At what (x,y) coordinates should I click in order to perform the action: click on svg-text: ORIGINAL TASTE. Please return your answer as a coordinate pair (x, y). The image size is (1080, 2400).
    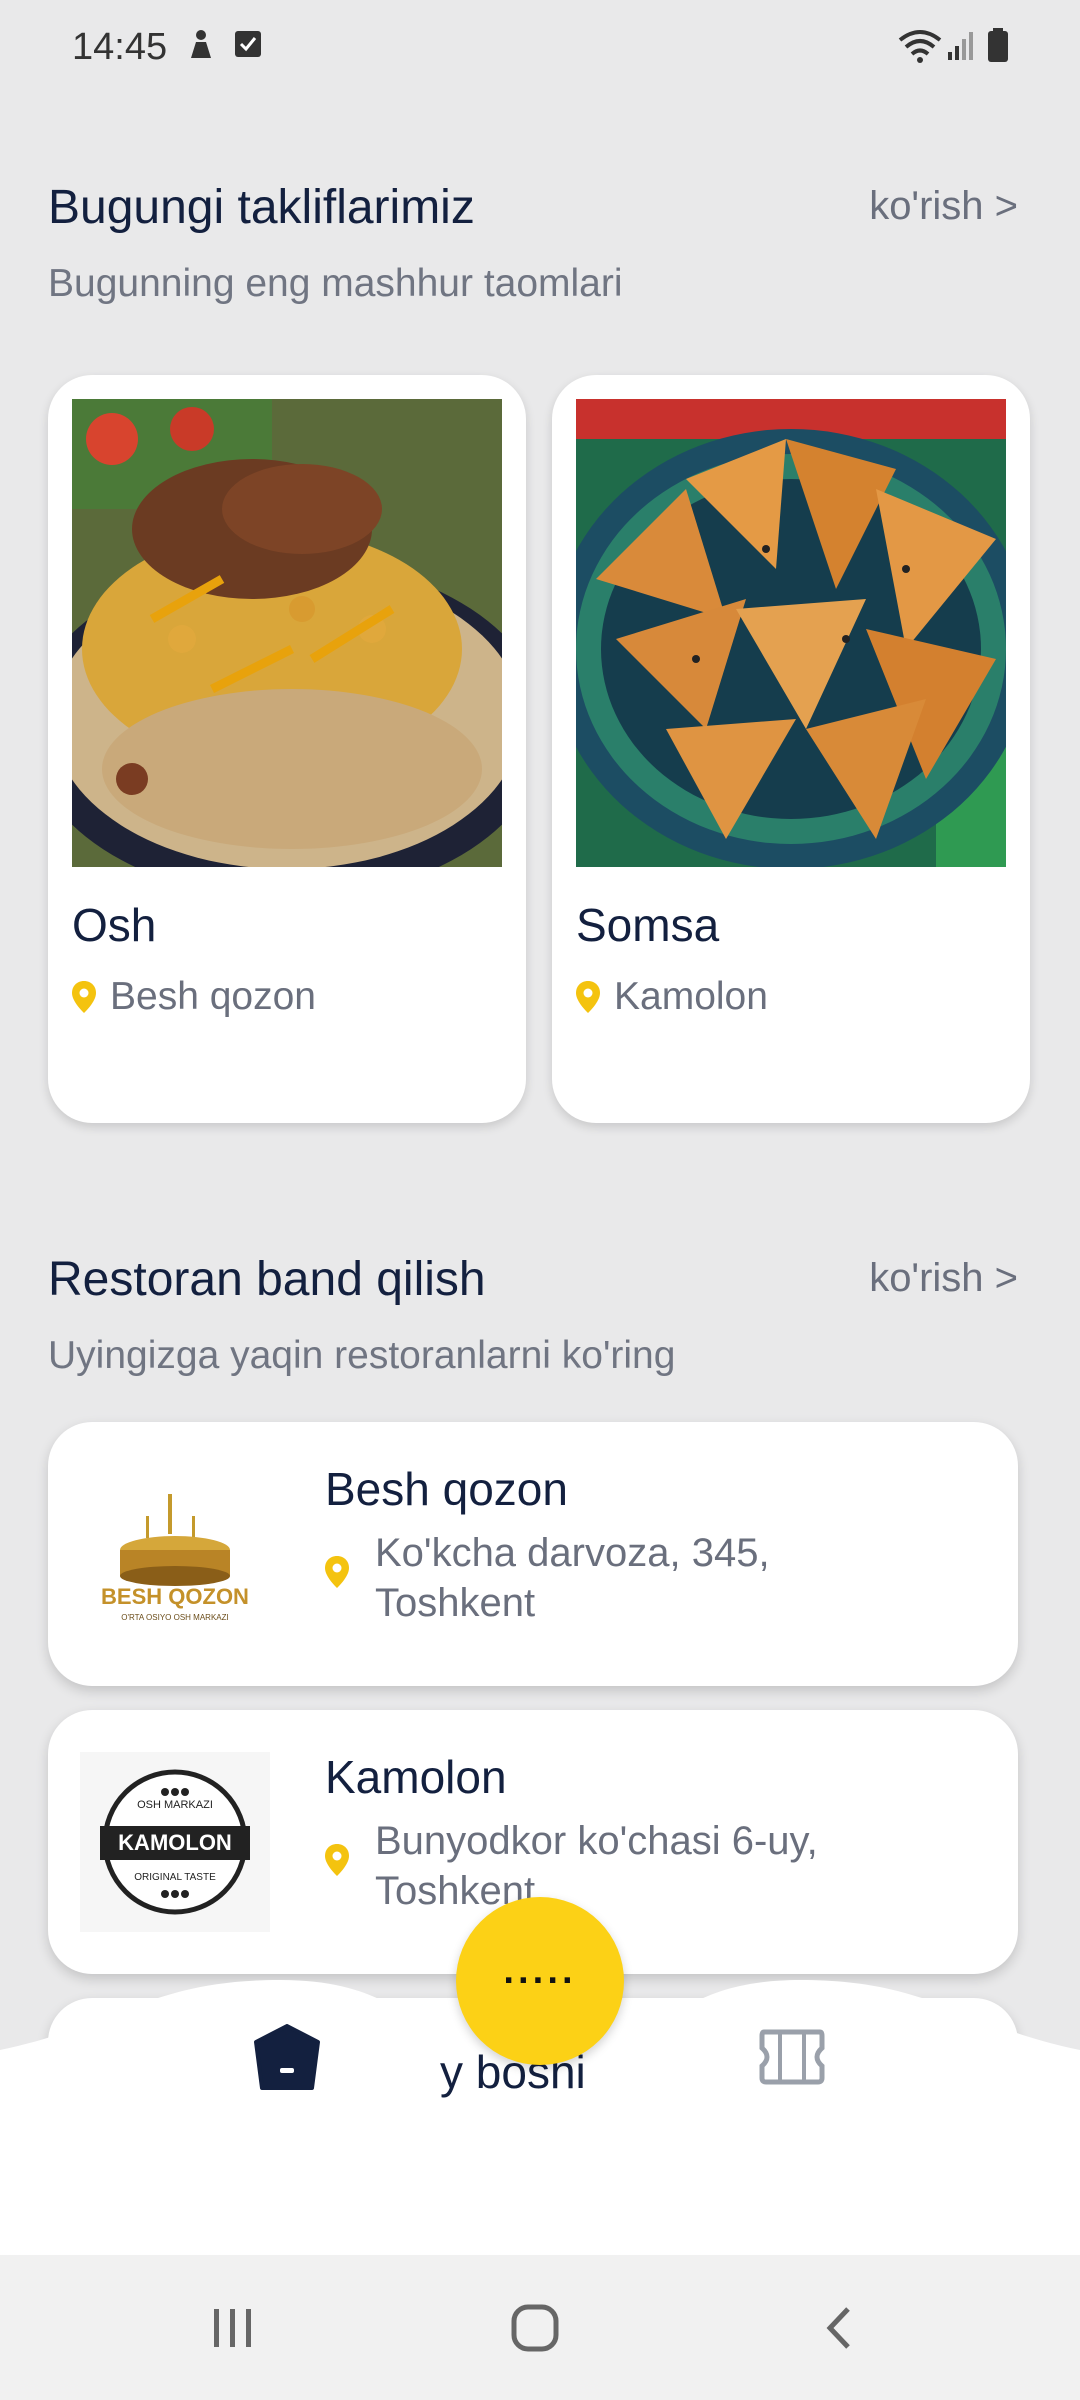
    Looking at the image, I should click on (175, 1877).